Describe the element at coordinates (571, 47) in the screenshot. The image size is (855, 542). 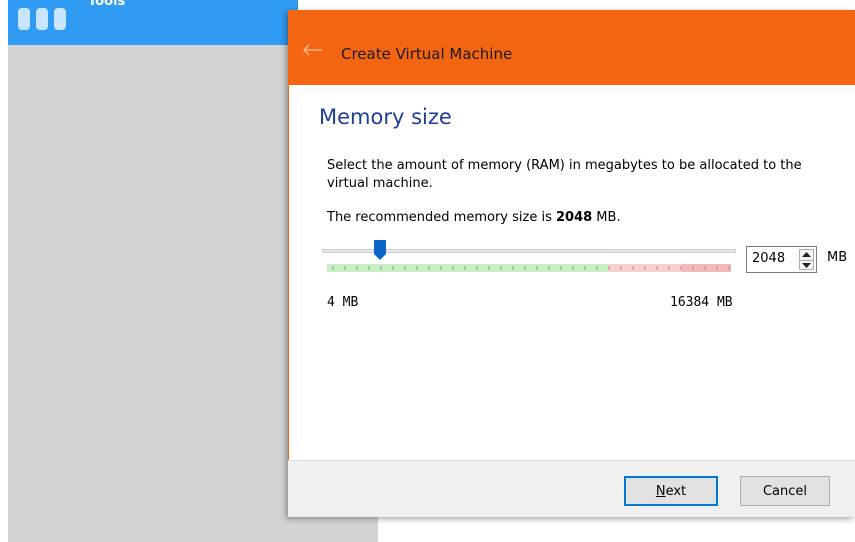
I see `dialog-title-bar: Create Virtual Machine` at that location.